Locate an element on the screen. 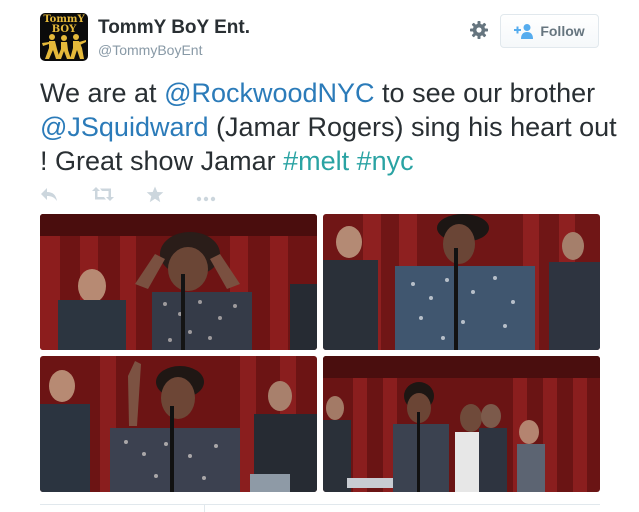  follow-button-label: Follow is located at coordinates (562, 31).